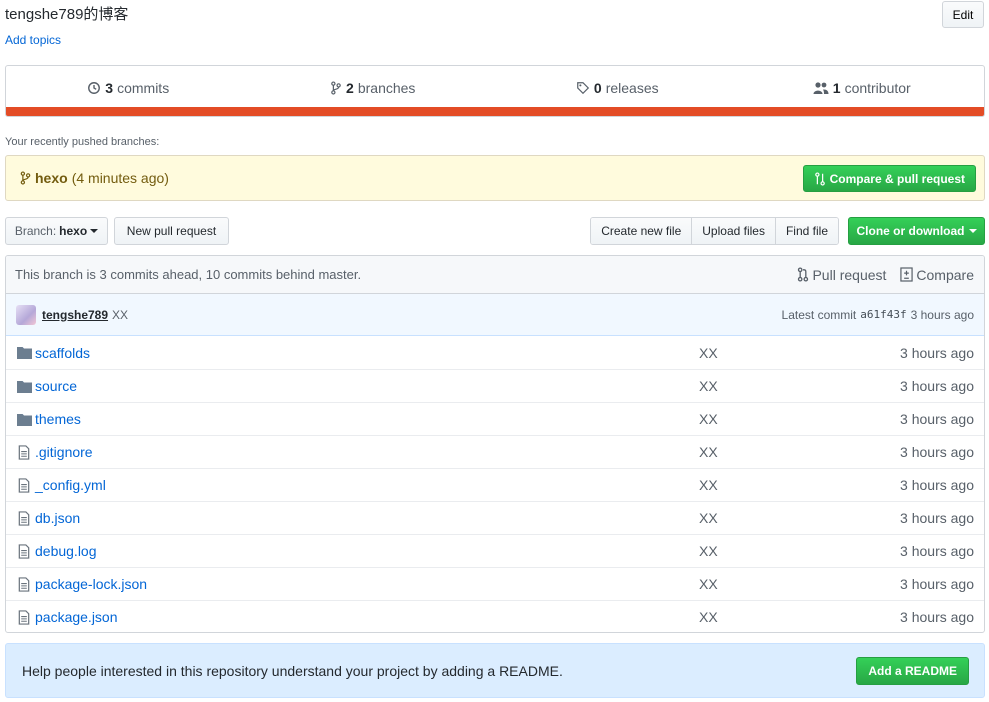 The width and height of the screenshot is (989, 702). Describe the element at coordinates (350, 88) in the screenshot. I see `branches-count: 2` at that location.